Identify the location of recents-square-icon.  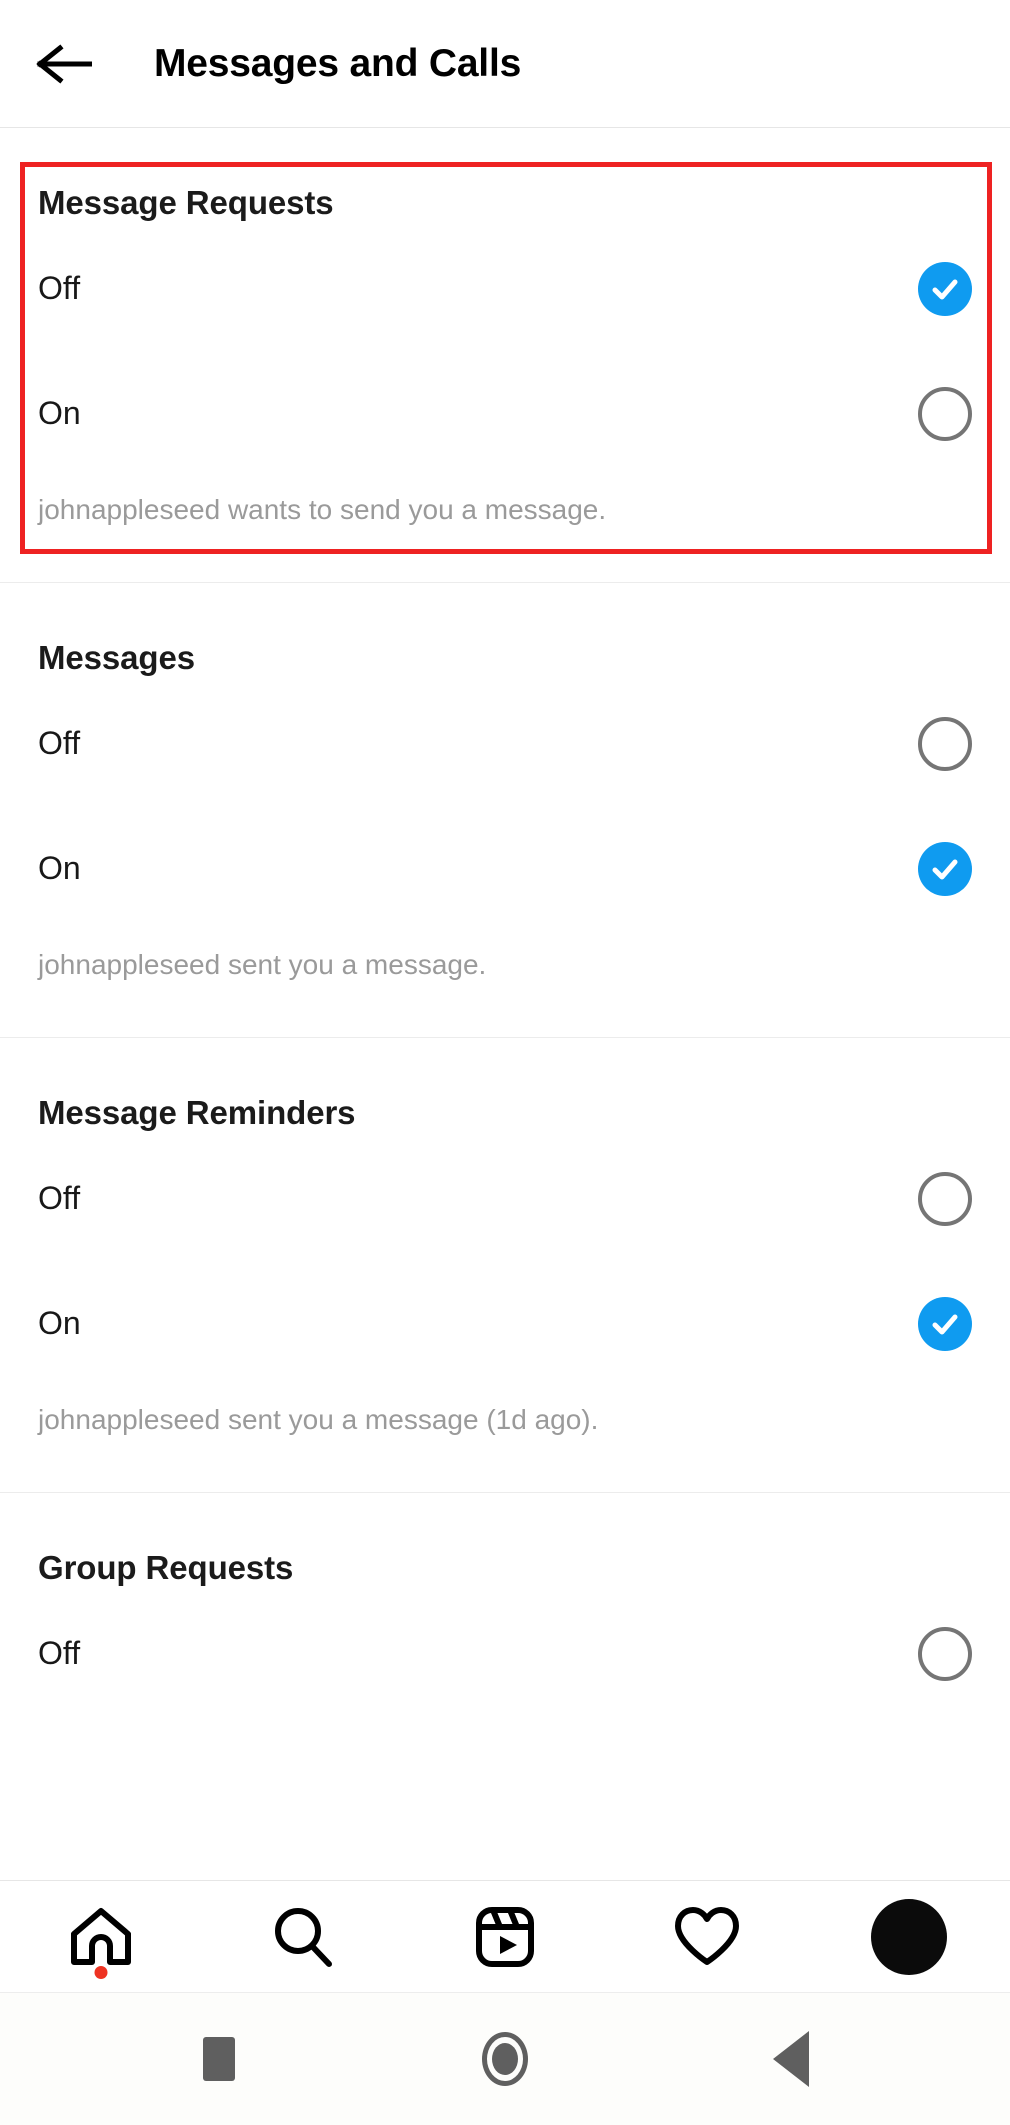
(219, 2059).